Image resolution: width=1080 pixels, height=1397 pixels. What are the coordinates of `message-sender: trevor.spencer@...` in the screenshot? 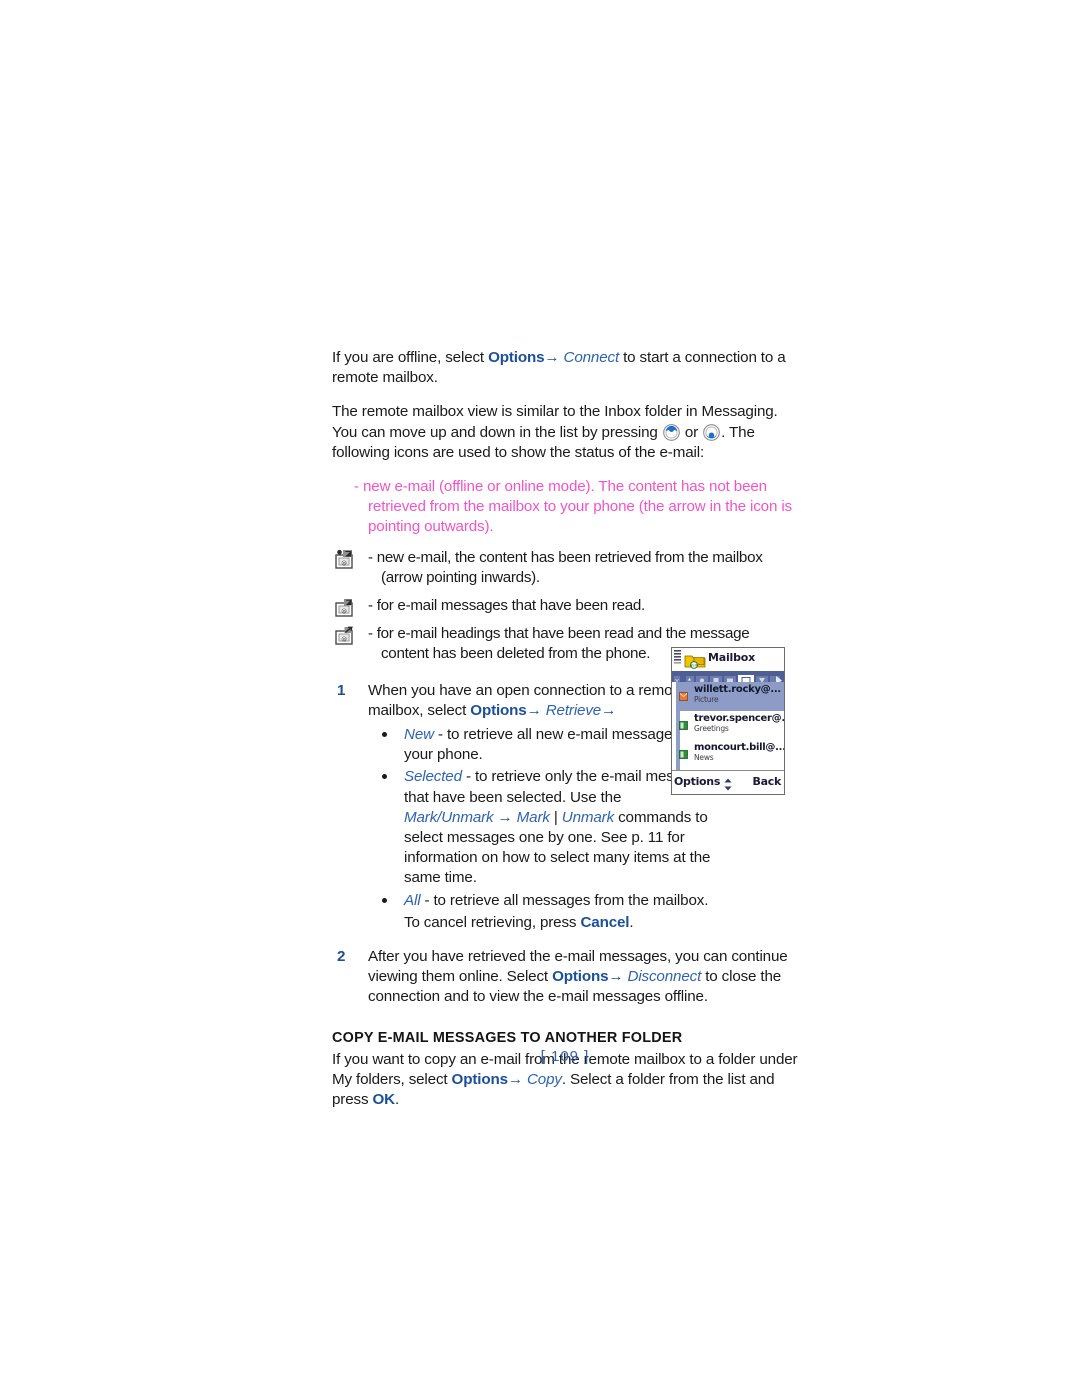 It's located at (739, 718).